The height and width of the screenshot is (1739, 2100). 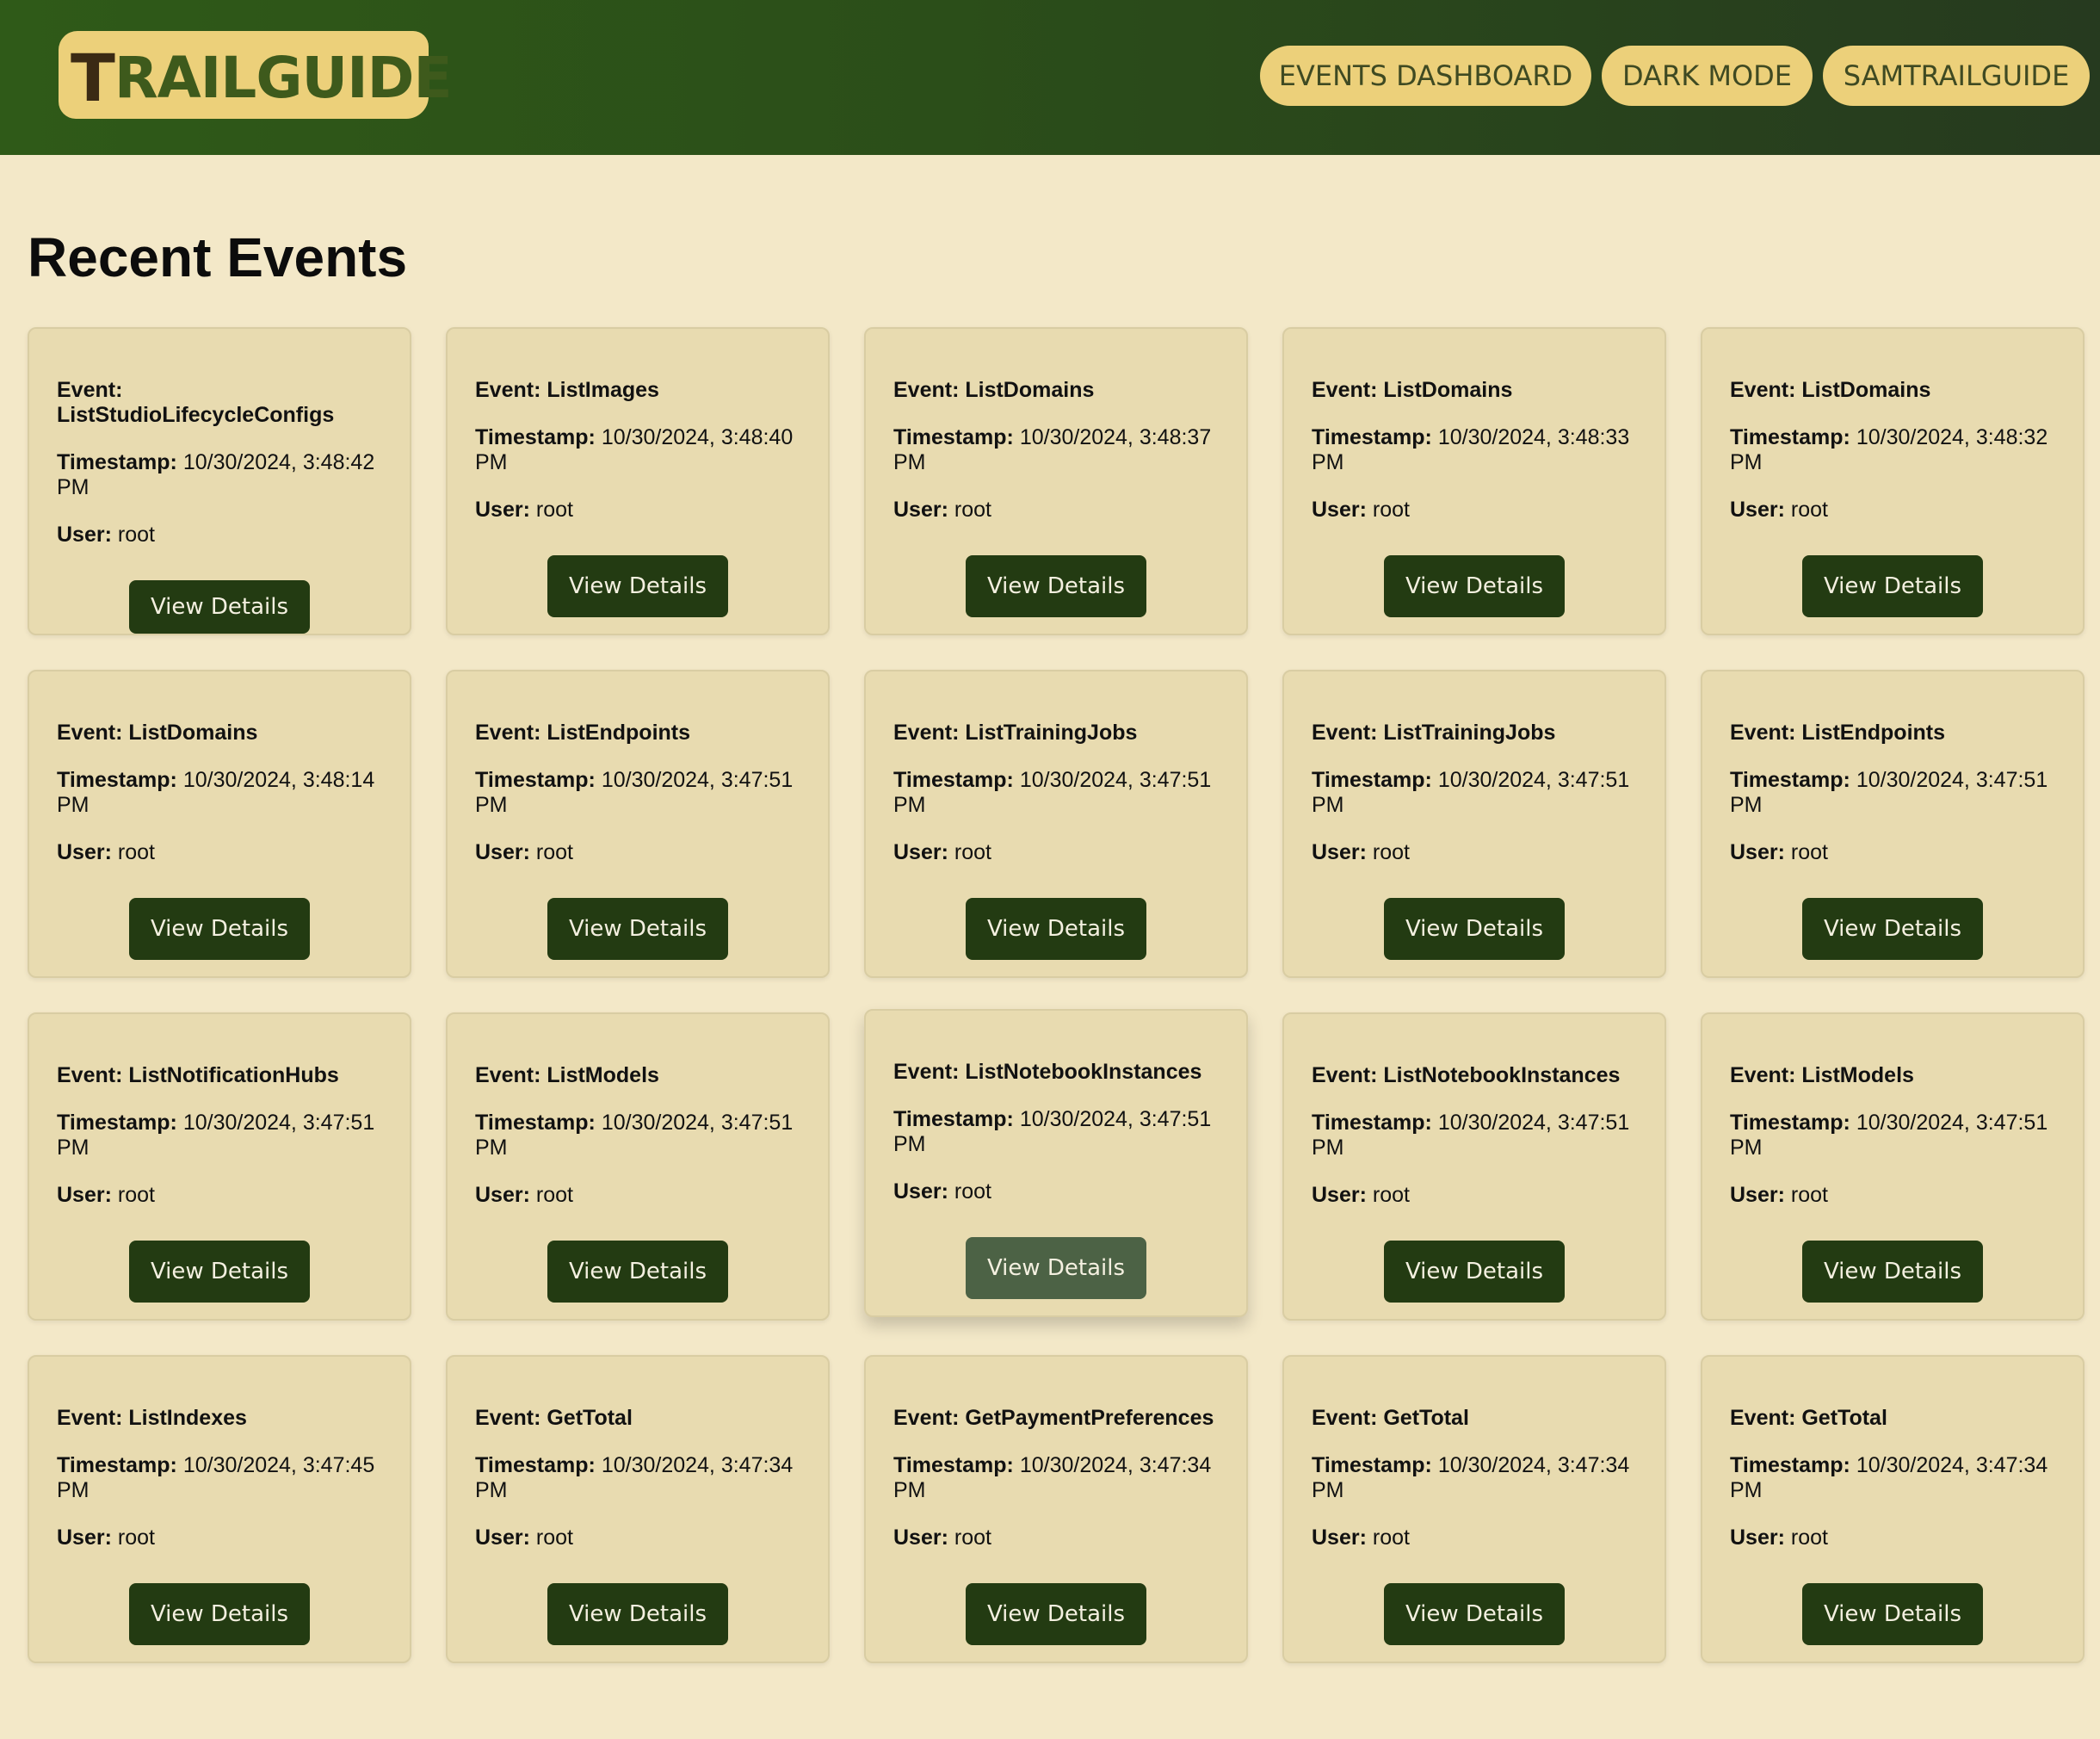 I want to click on event-timestamp: Timestamp: 10/30/2024, 3:48:42 PM, so click(x=219, y=475).